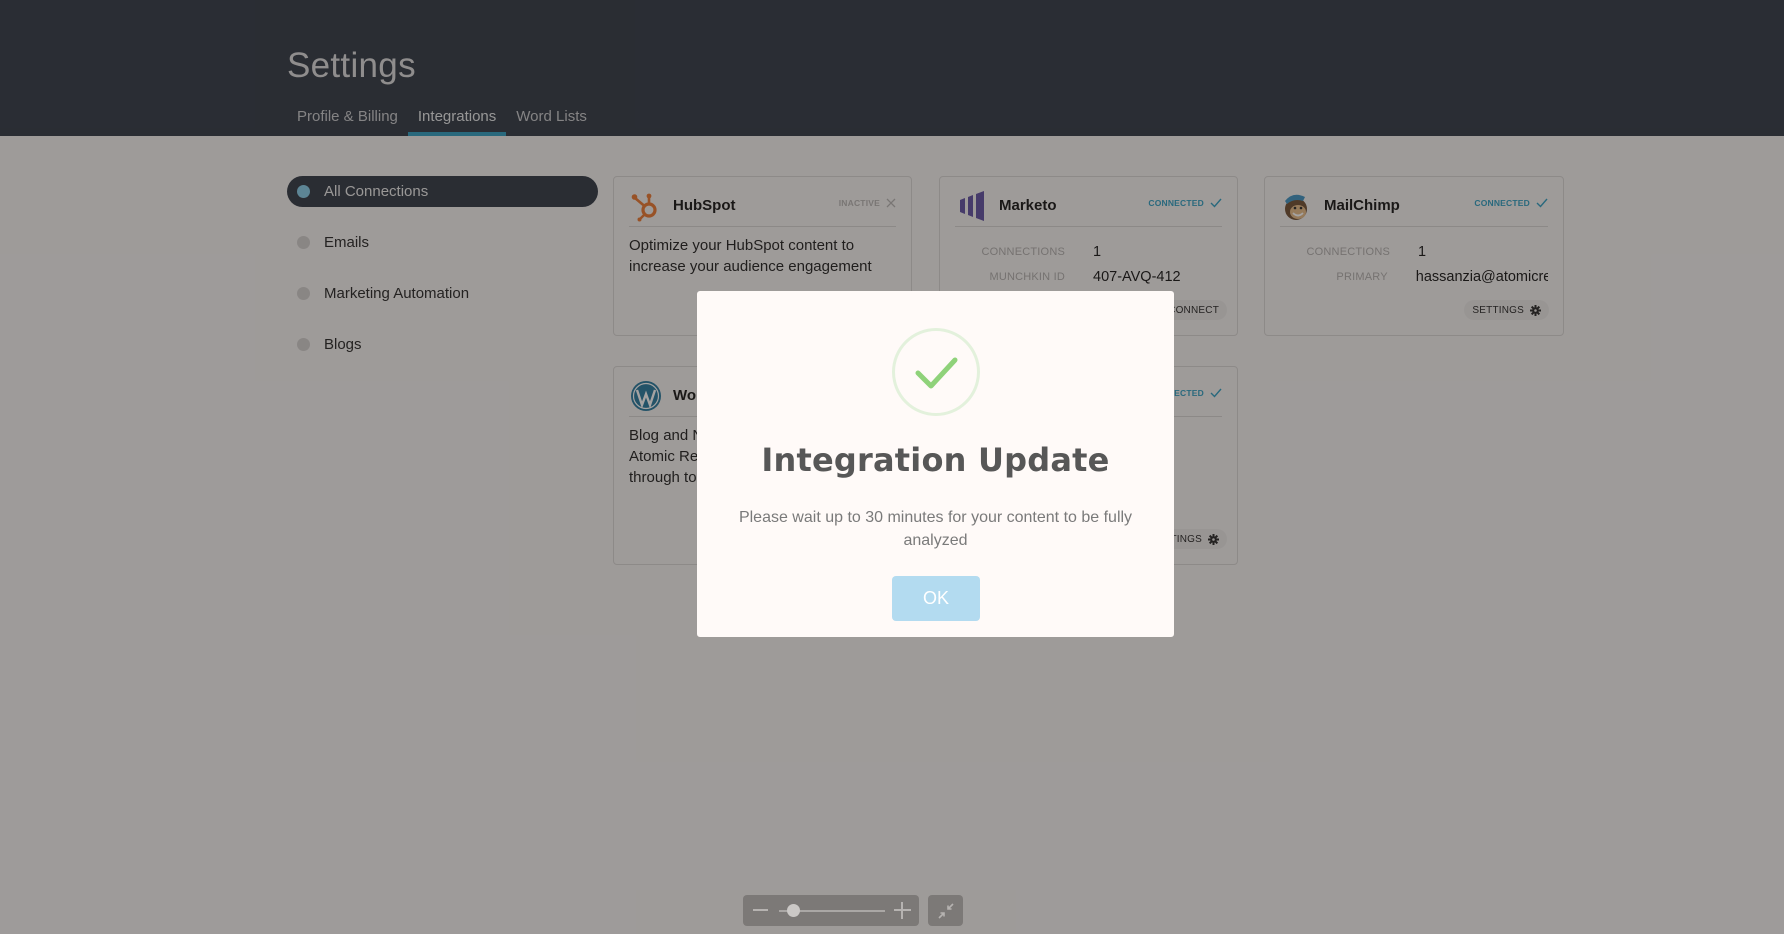  Describe the element at coordinates (831, 910) in the screenshot. I see `zoom-control` at that location.